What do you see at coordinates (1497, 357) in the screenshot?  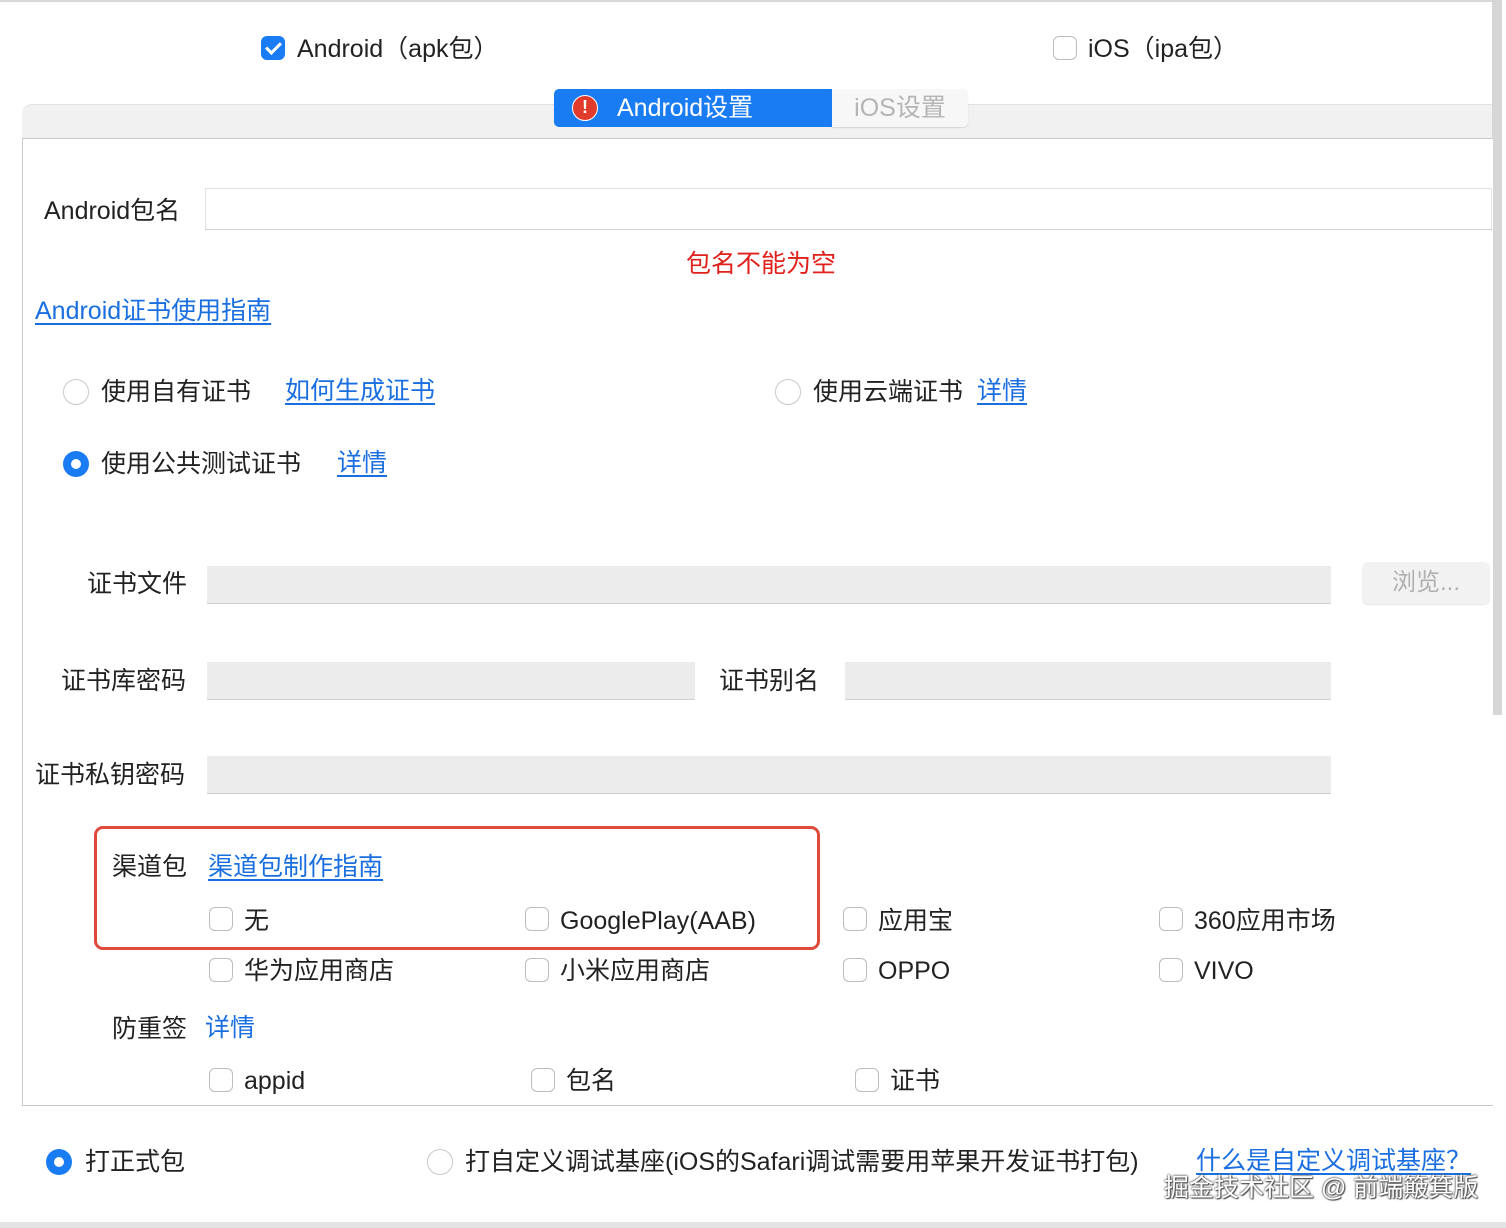 I see `scrollbar-thumb` at bounding box center [1497, 357].